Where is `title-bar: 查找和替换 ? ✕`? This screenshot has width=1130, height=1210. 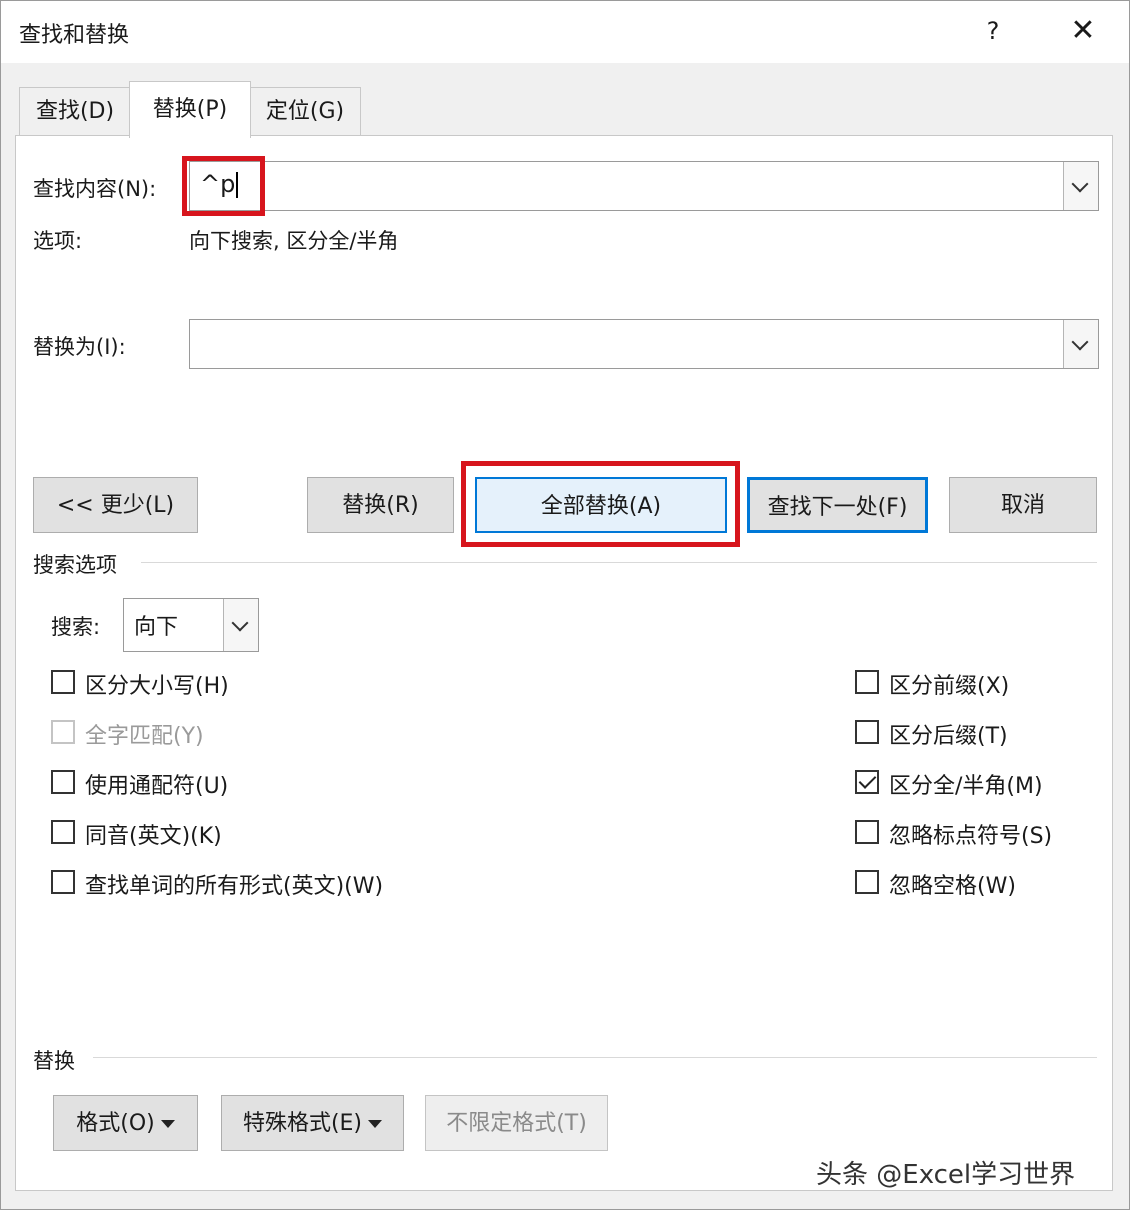 title-bar: 查找和替换 ? ✕ is located at coordinates (565, 32).